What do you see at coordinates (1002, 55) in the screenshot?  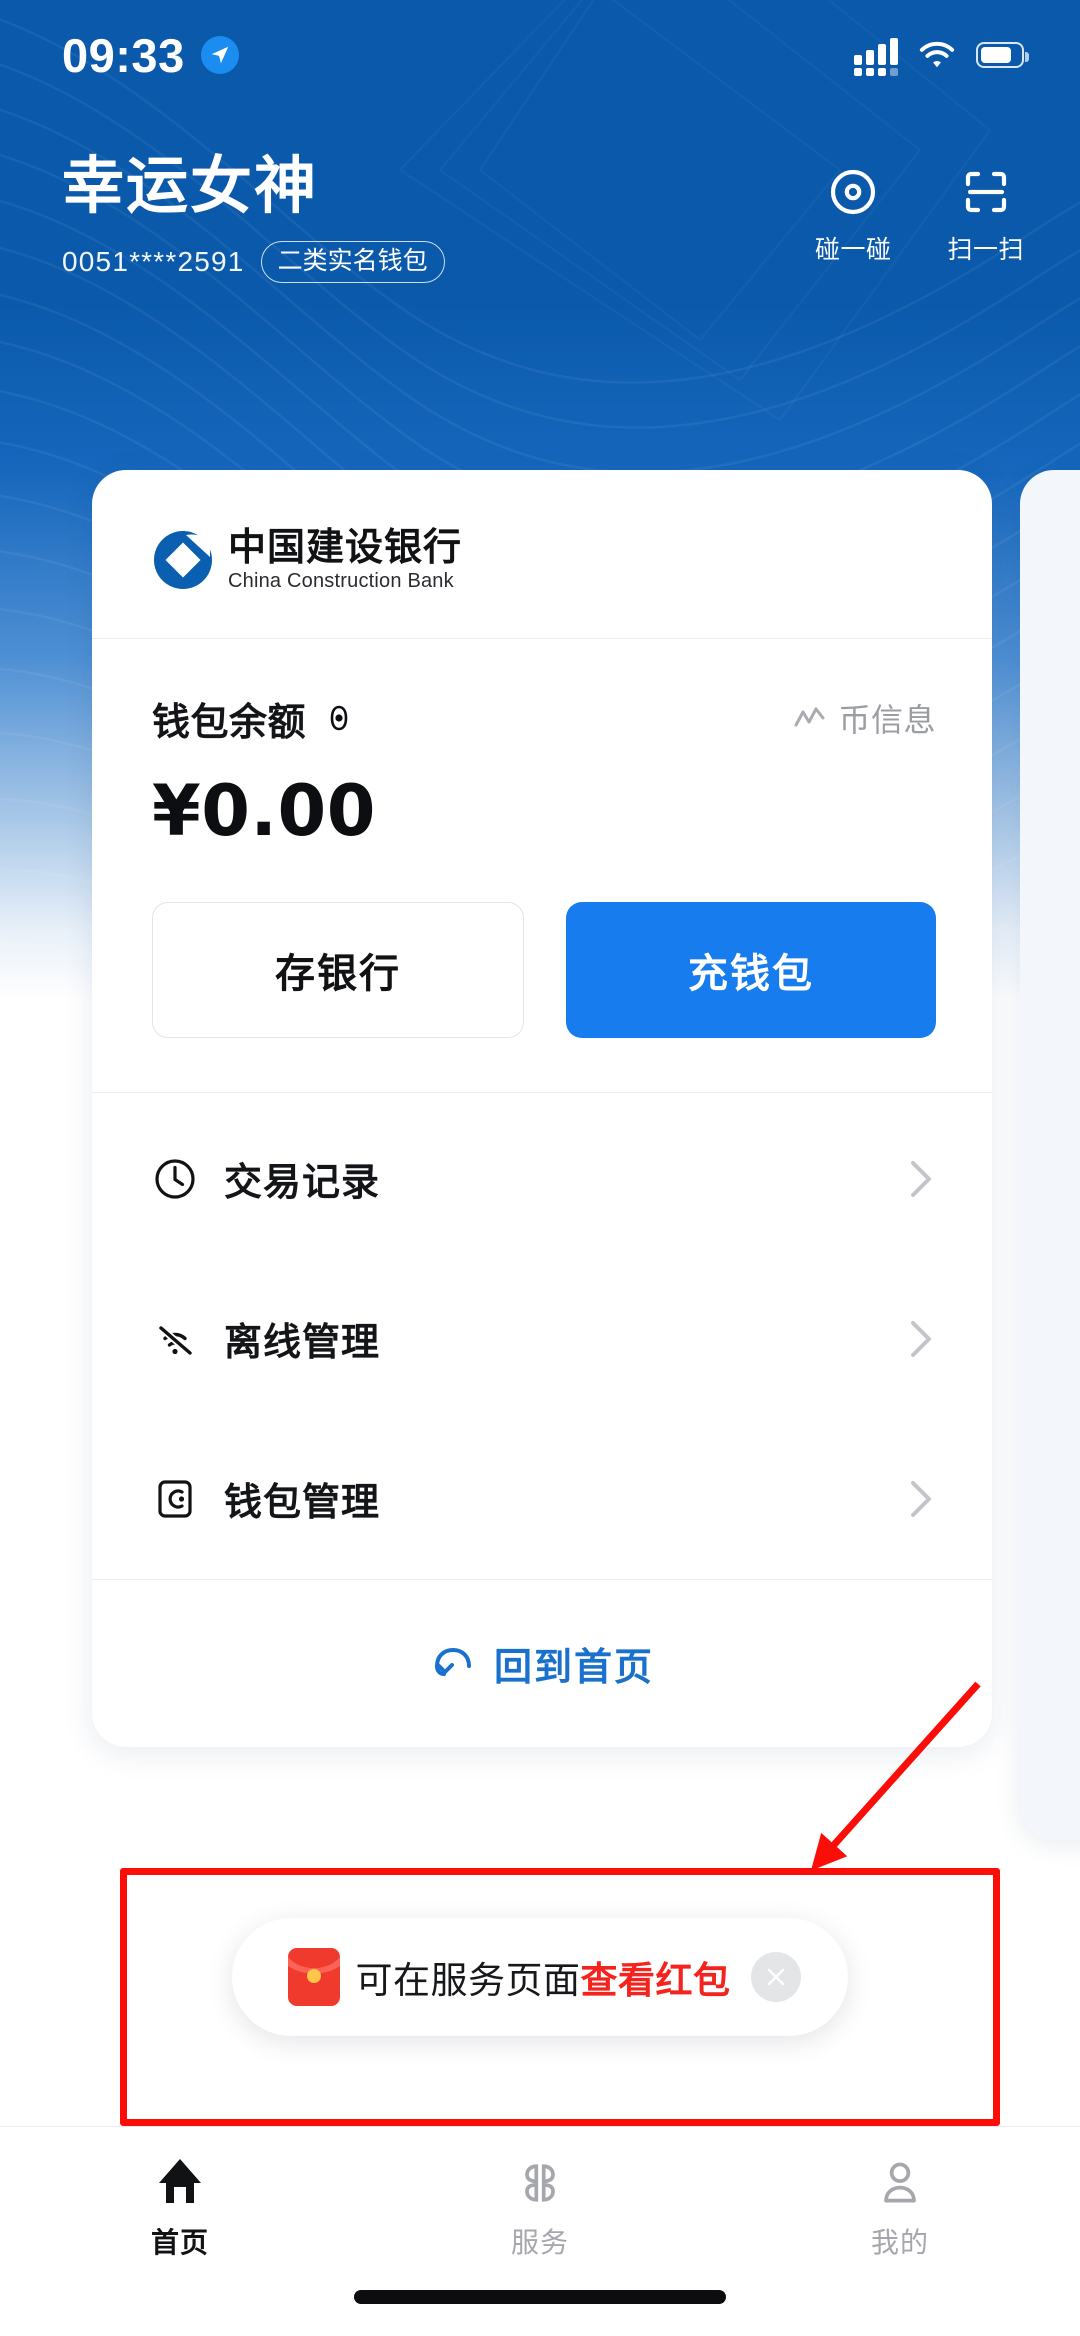 I see `battery-icon` at bounding box center [1002, 55].